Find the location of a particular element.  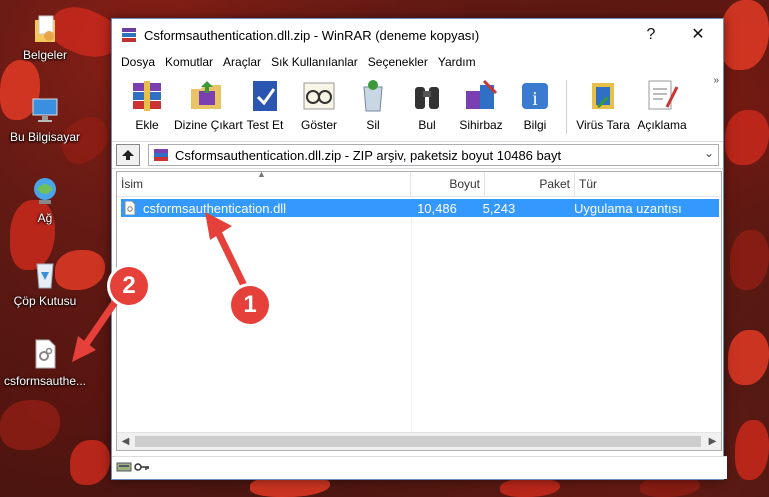

extract-button: Dizine Çıkart is located at coordinates (208, 102).